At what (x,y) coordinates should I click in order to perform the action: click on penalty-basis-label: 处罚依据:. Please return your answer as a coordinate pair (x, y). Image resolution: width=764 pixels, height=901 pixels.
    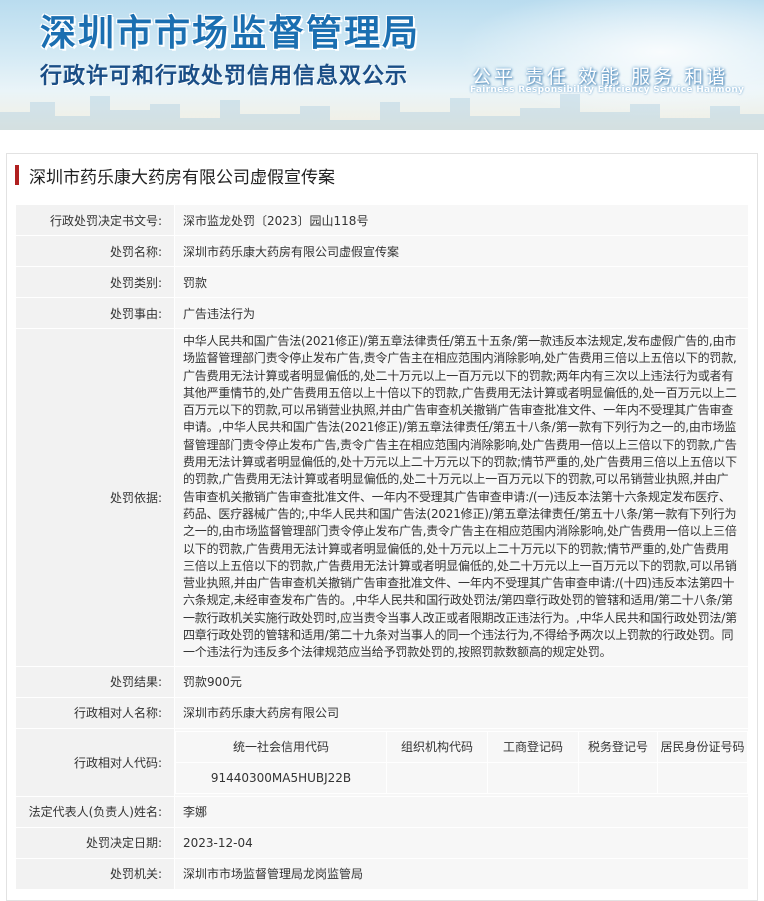
    Looking at the image, I should click on (95, 497).